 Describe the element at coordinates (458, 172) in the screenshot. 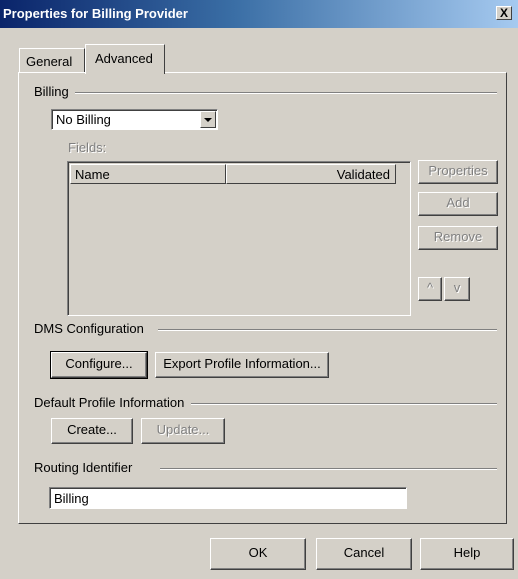

I see `properties-button: Properties` at that location.